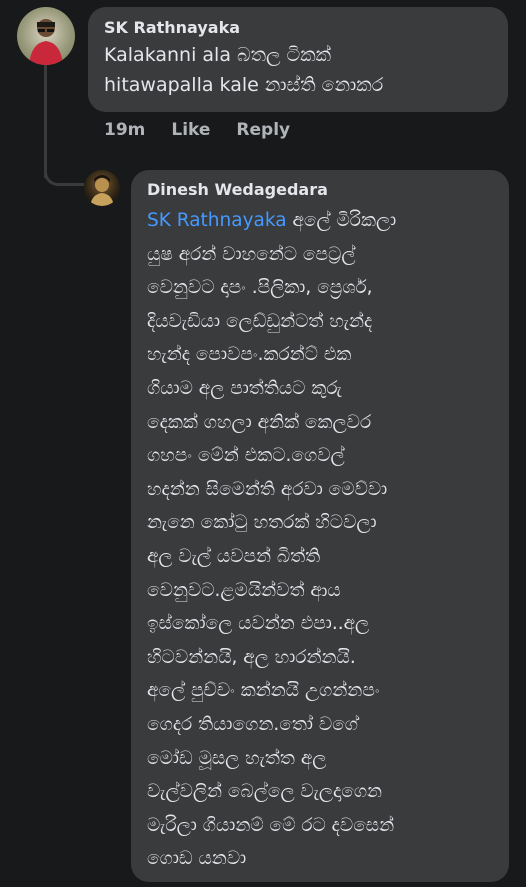 This screenshot has width=526, height=887. Describe the element at coordinates (259, 422) in the screenshot. I see `comment-line: දෙකක් ගහලා අනික් කෙලවර` at that location.